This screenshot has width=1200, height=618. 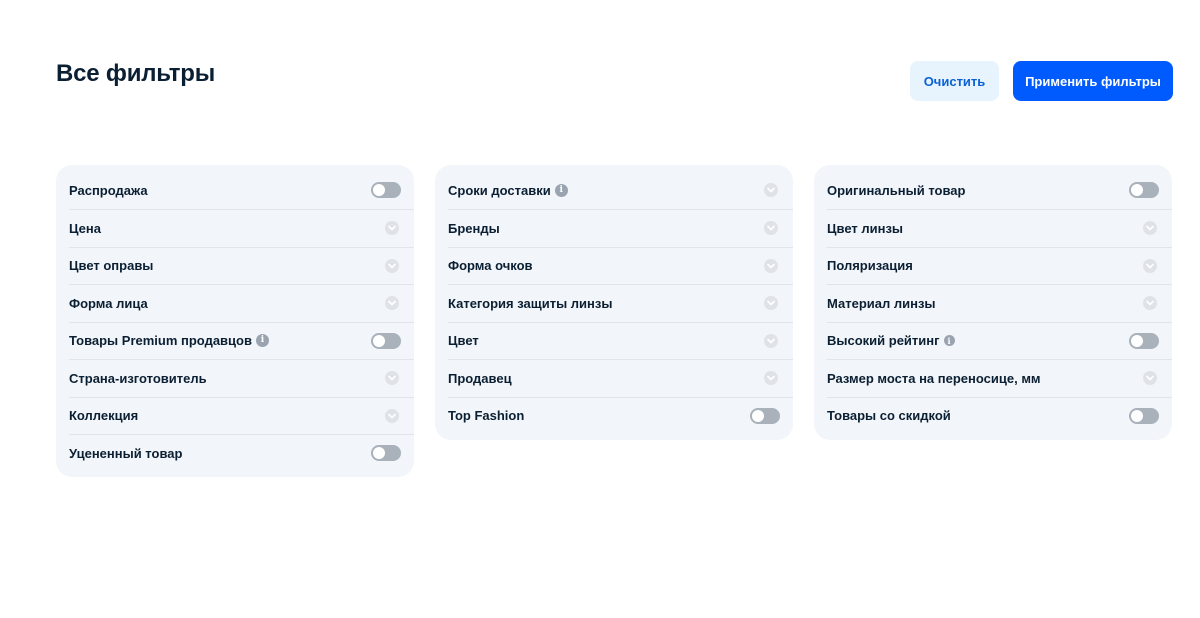 I want to click on filter-label: Коллекция, so click(x=104, y=416).